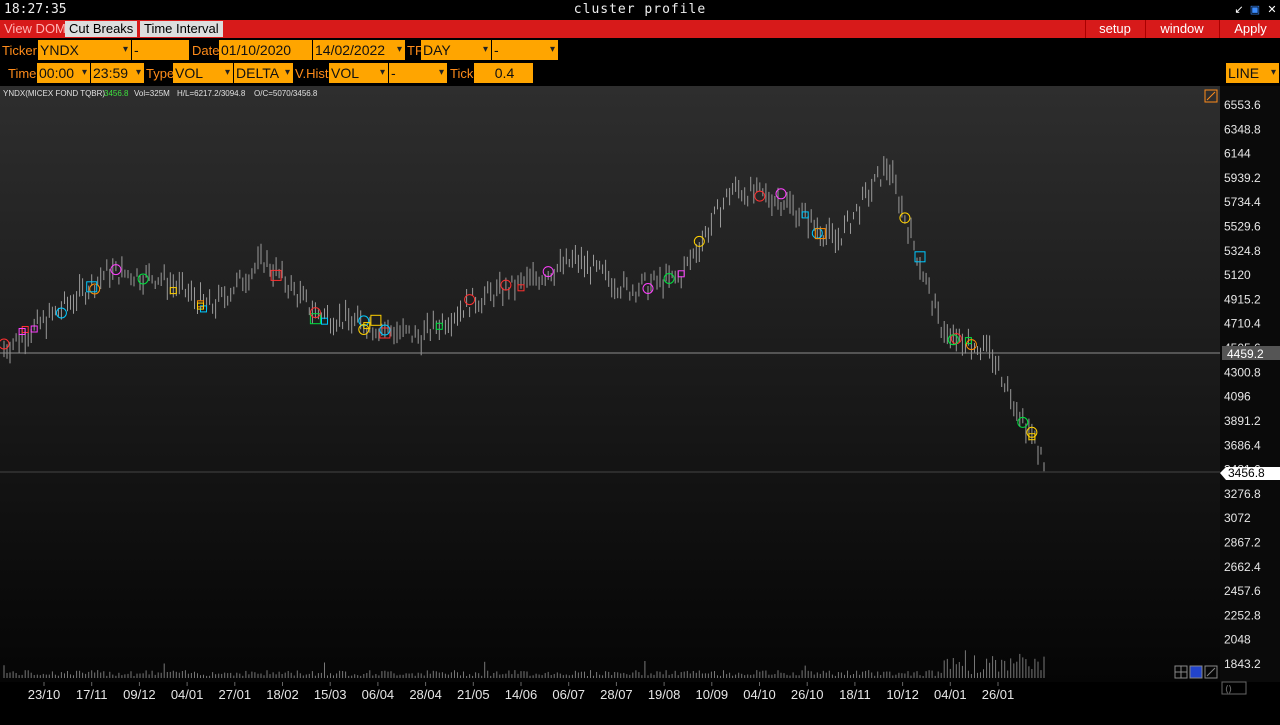 Image resolution: width=1280 pixels, height=725 pixels. I want to click on vhist2-select: - ▾, so click(418, 73).